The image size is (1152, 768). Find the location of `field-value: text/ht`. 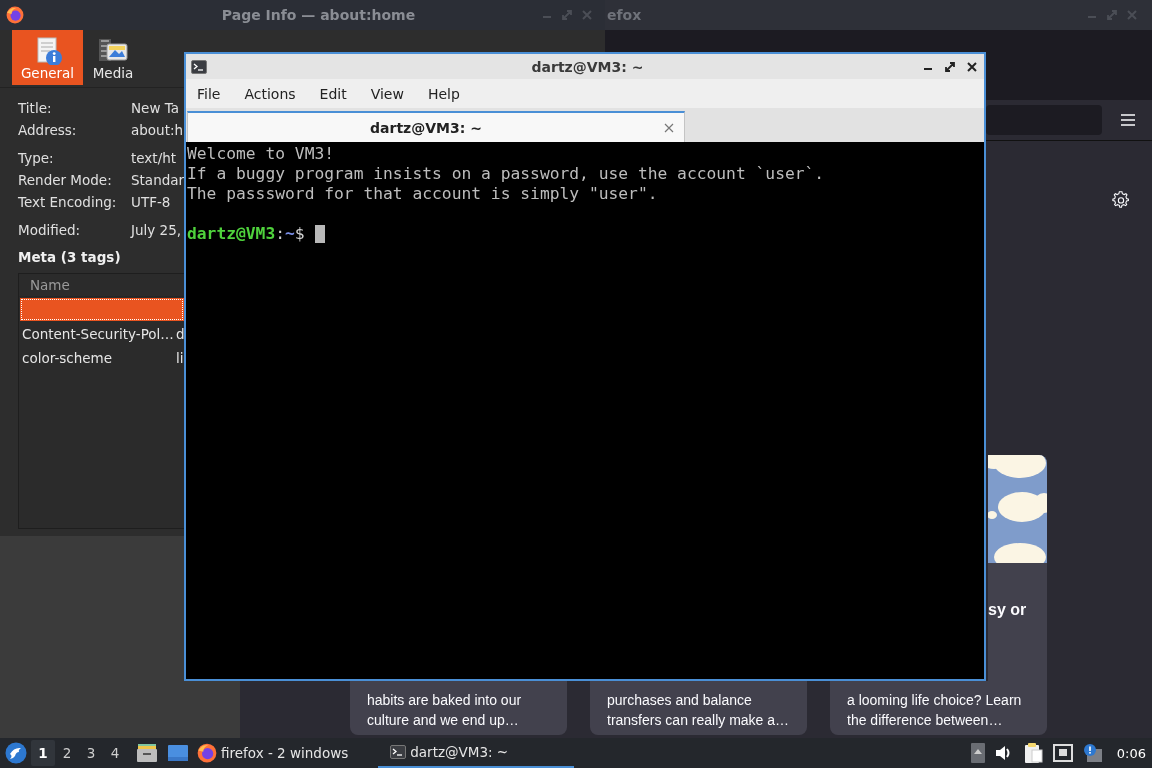

field-value: text/ht is located at coordinates (154, 158).